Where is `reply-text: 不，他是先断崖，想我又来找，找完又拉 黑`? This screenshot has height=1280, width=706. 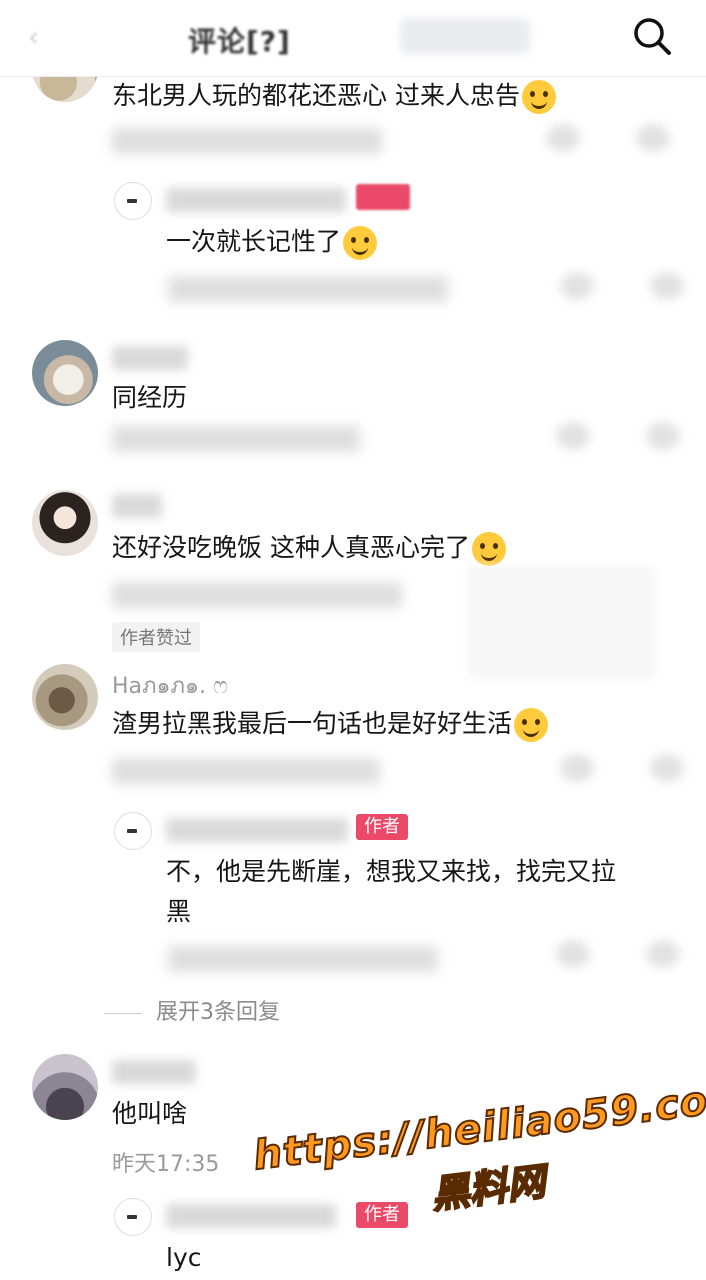
reply-text: 不，他是先断崖，想我又来找，找完又拉 黑 is located at coordinates (391, 892).